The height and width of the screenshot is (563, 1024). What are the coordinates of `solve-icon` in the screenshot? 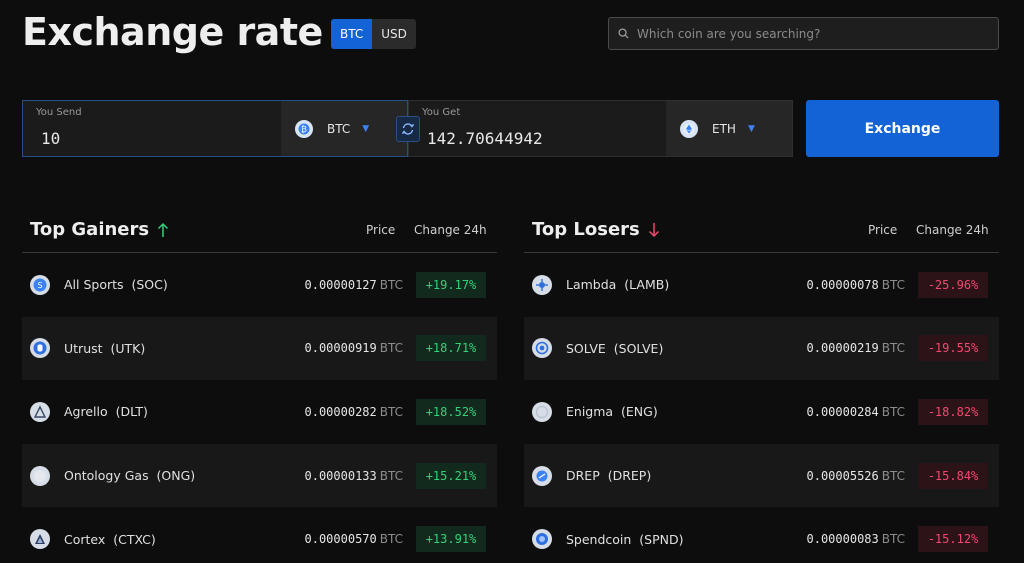 It's located at (542, 348).